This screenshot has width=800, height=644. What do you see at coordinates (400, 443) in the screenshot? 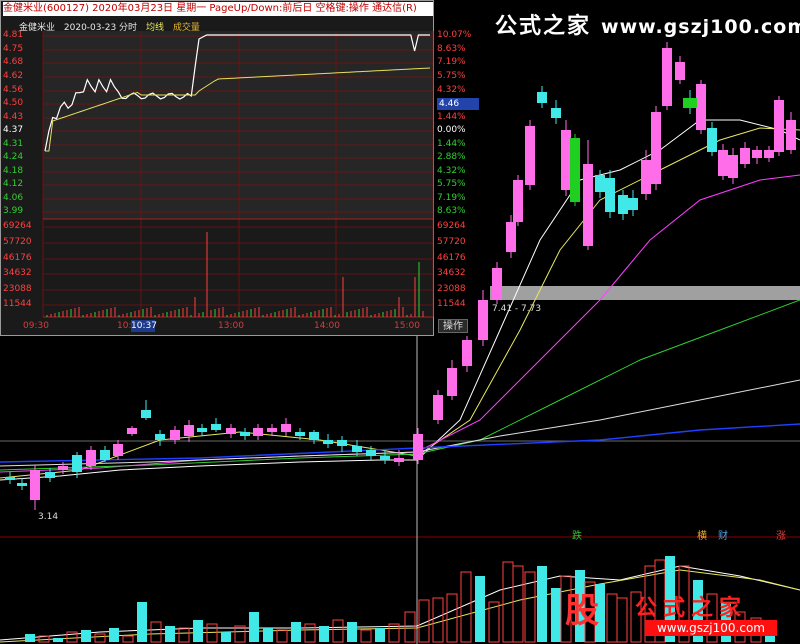
I see `ma-line` at bounding box center [400, 443].